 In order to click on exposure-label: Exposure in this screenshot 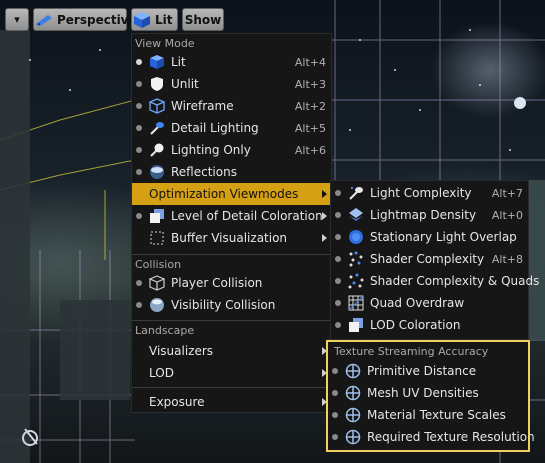, I will do `click(177, 402)`.